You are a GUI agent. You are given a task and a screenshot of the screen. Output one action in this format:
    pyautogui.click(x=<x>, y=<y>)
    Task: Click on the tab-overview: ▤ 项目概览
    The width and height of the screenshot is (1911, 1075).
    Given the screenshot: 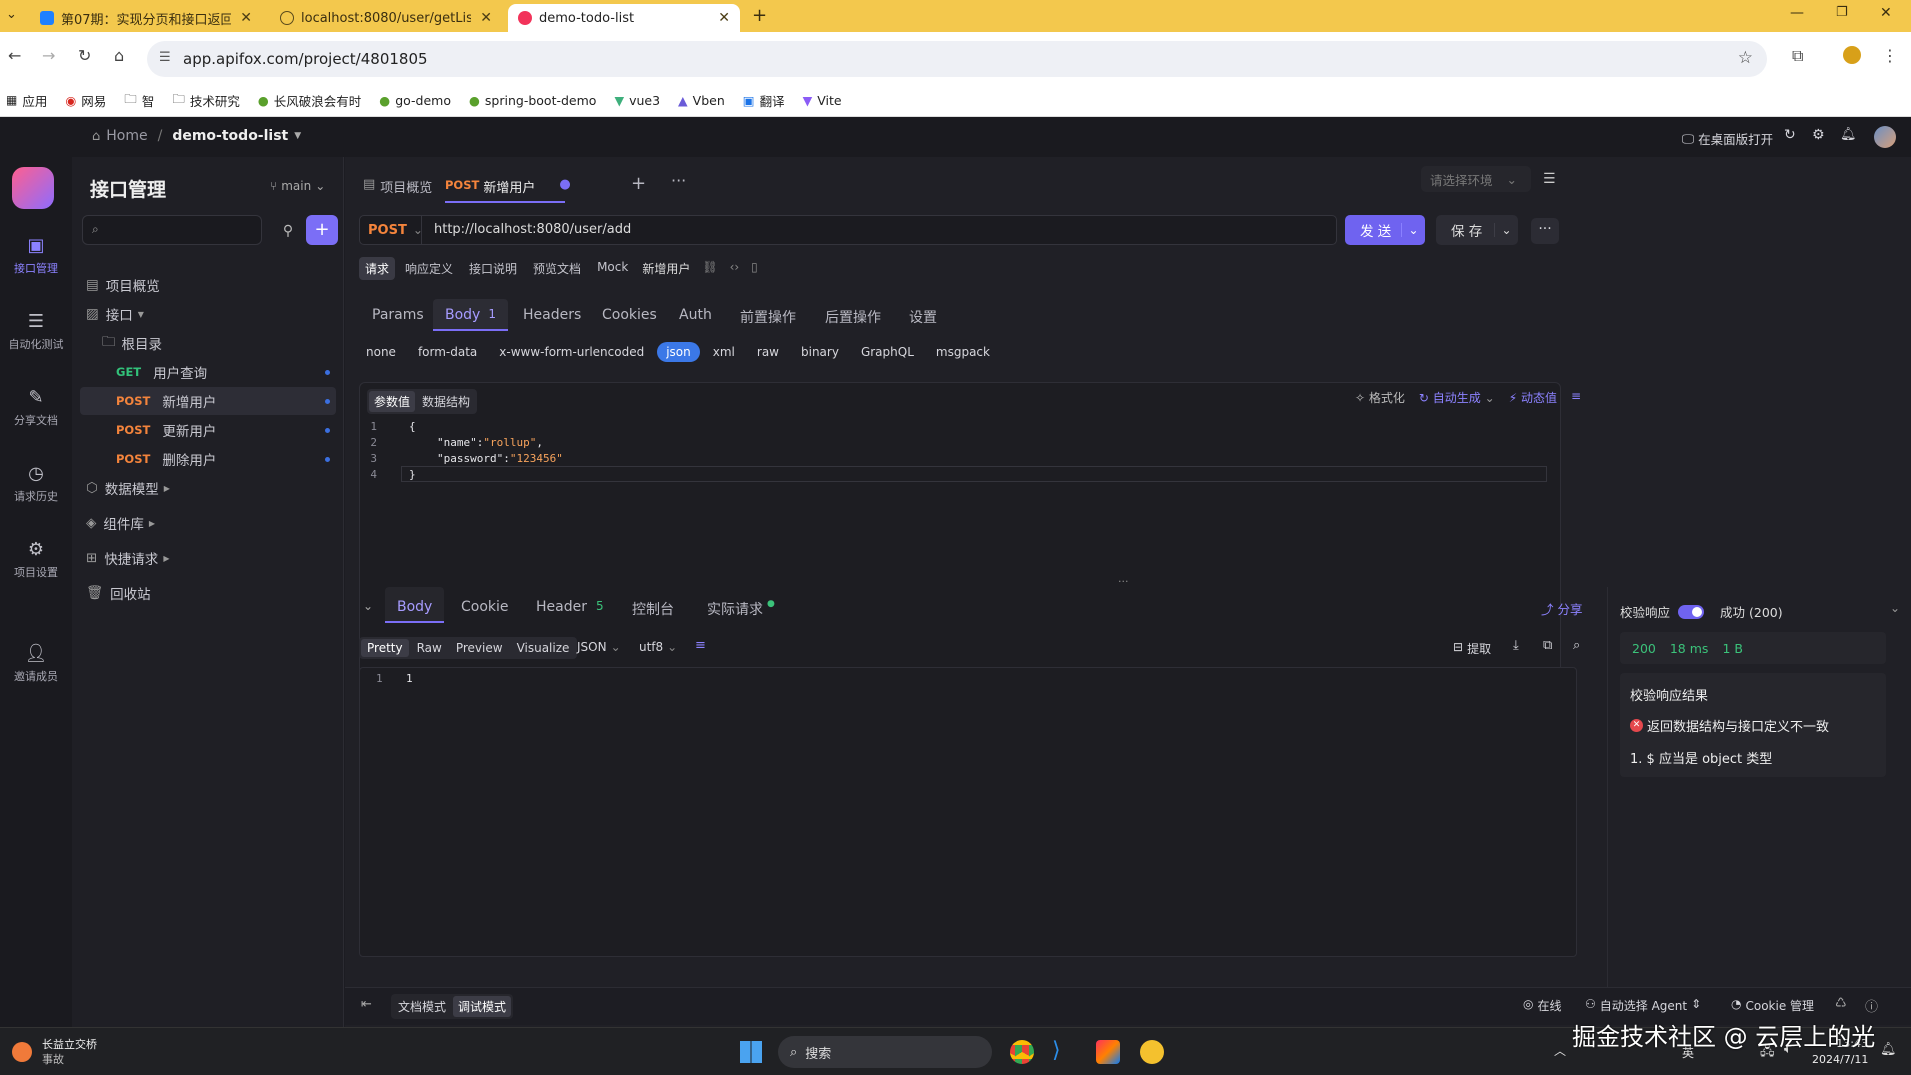 What is the action you would take?
    pyautogui.click(x=397, y=186)
    